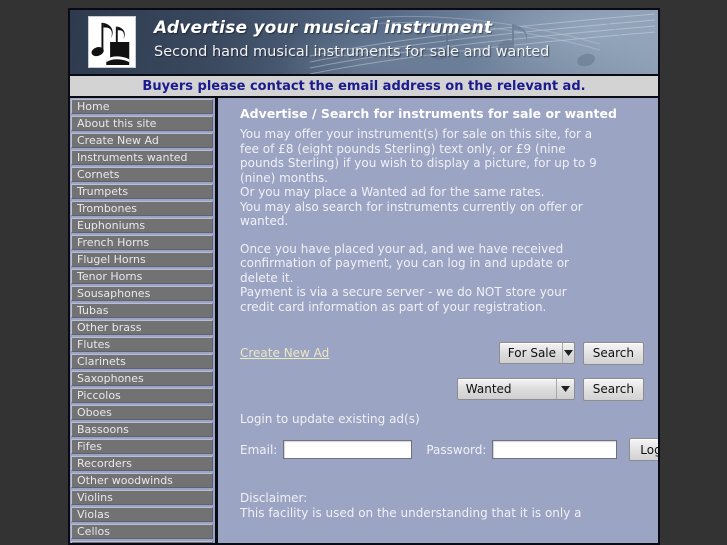 This screenshot has width=727, height=545. I want to click on musical-notes-icon, so click(112, 42).